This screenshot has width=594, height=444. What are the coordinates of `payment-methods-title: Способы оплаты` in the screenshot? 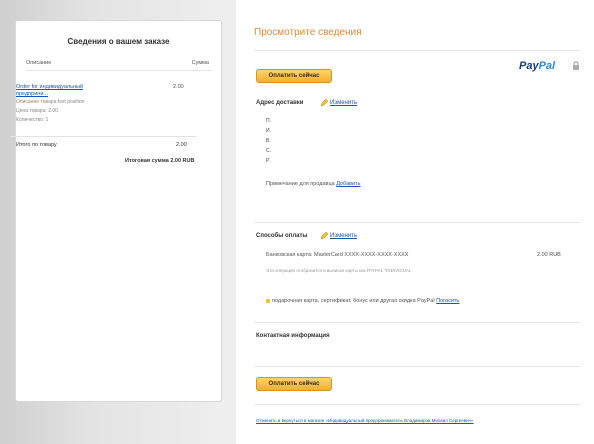 It's located at (282, 236).